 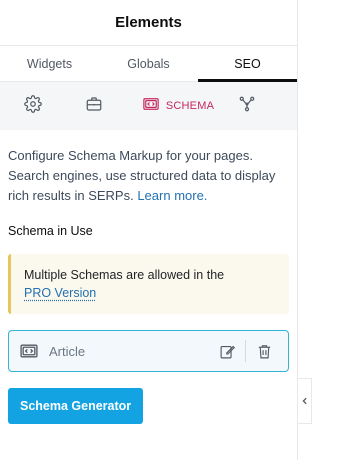 What do you see at coordinates (67, 351) in the screenshot?
I see `schema-item-name: Article` at bounding box center [67, 351].